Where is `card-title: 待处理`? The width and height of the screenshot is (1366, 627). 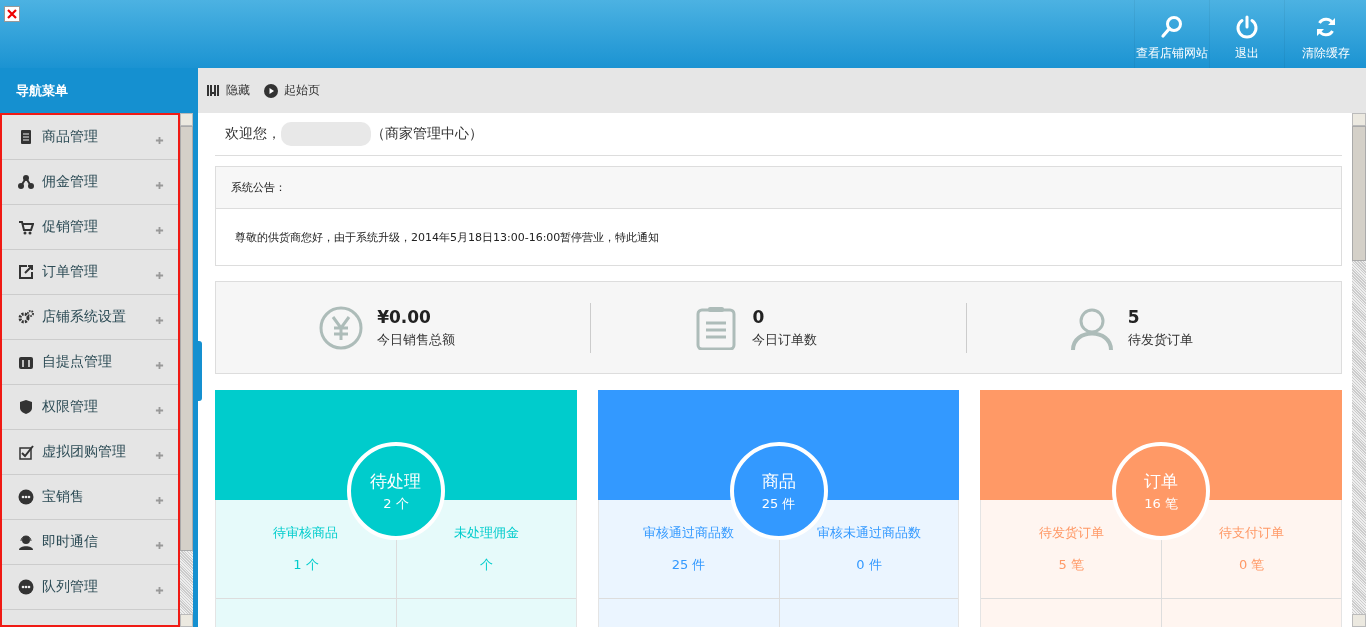 card-title: 待处理 is located at coordinates (396, 481).